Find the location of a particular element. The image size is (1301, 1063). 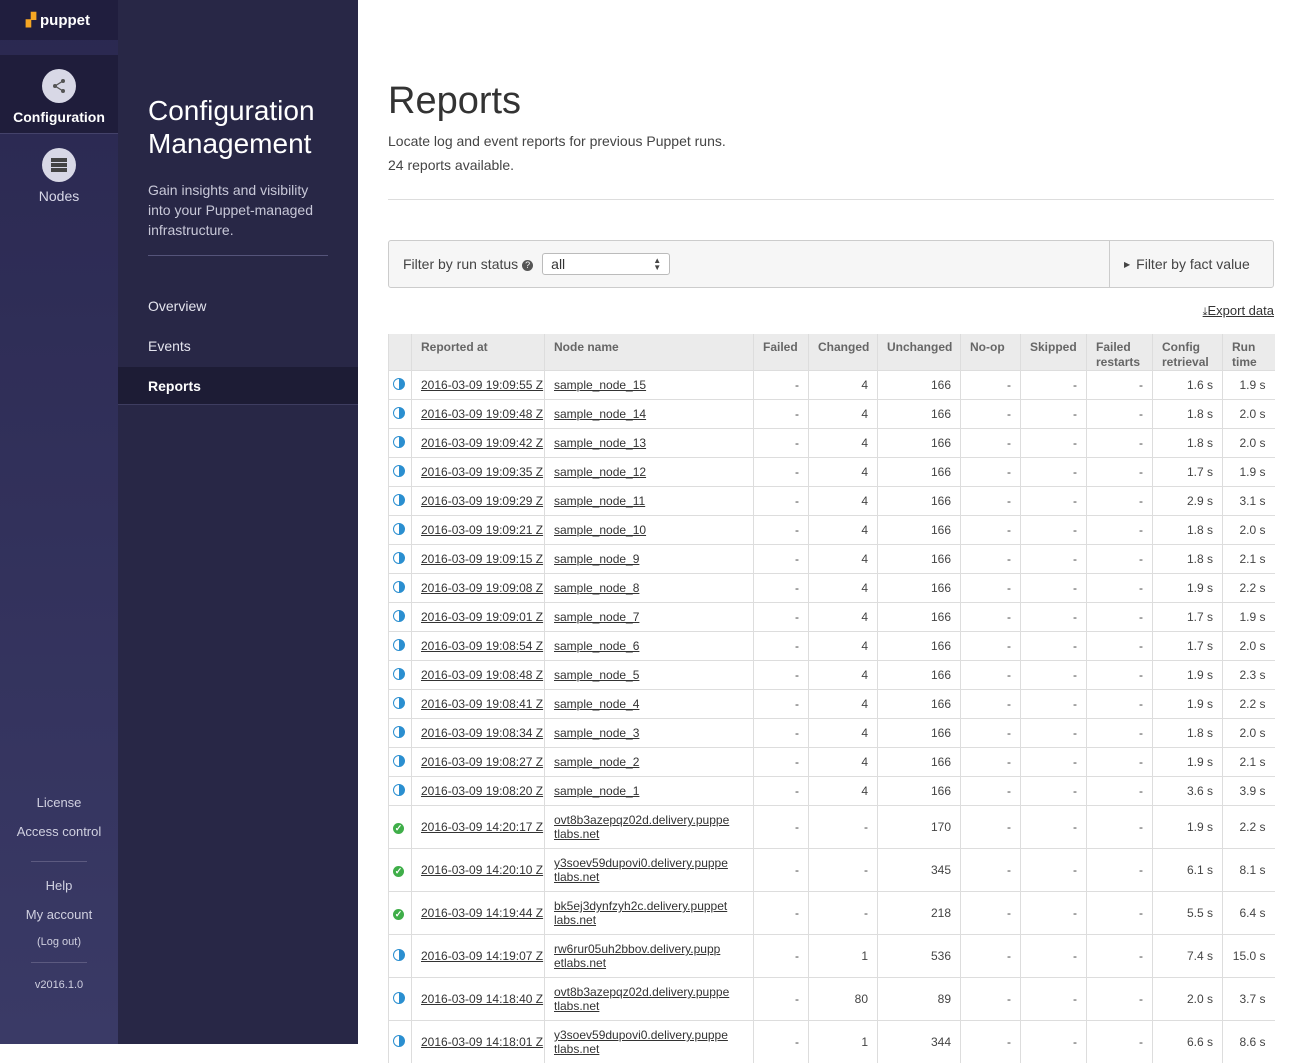

node-link: sample_node_1 is located at coordinates (596, 791).